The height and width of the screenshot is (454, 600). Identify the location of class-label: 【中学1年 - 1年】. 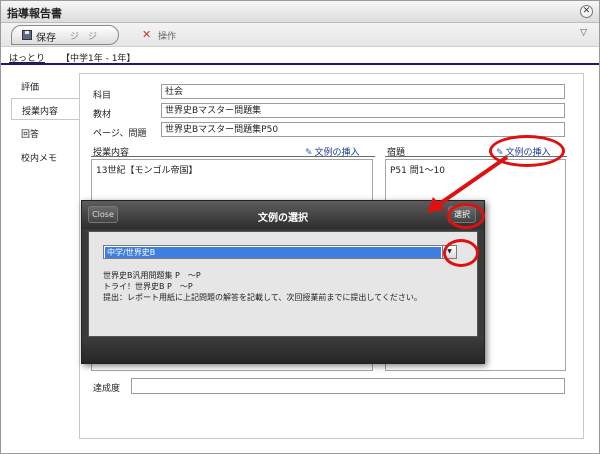
(98, 59).